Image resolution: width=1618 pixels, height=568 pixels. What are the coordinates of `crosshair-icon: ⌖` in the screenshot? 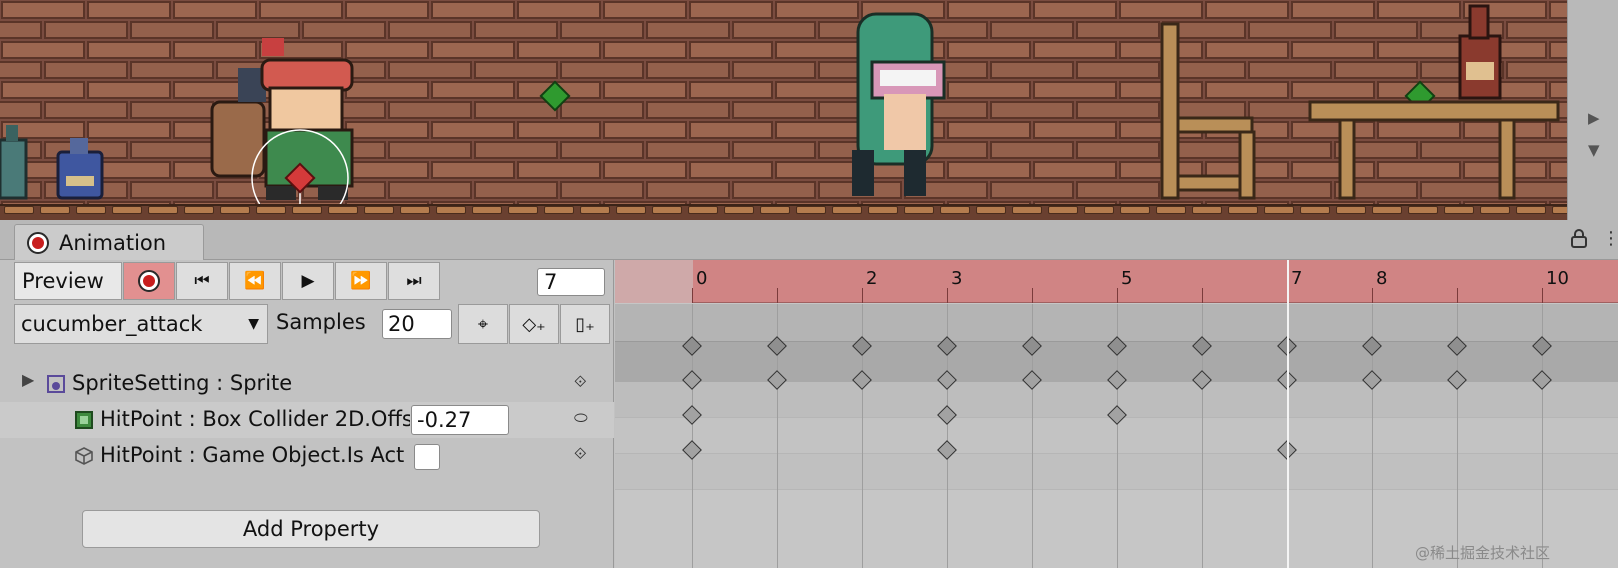 It's located at (483, 324).